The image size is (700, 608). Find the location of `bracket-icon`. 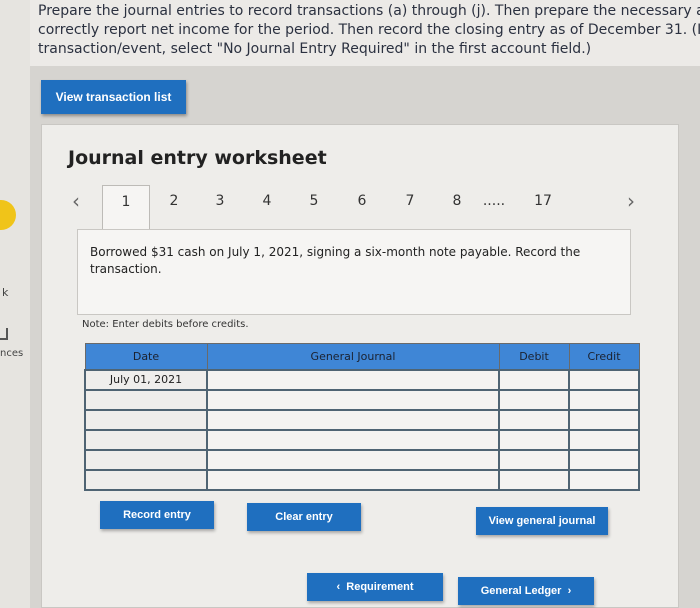

bracket-icon is located at coordinates (4, 334).